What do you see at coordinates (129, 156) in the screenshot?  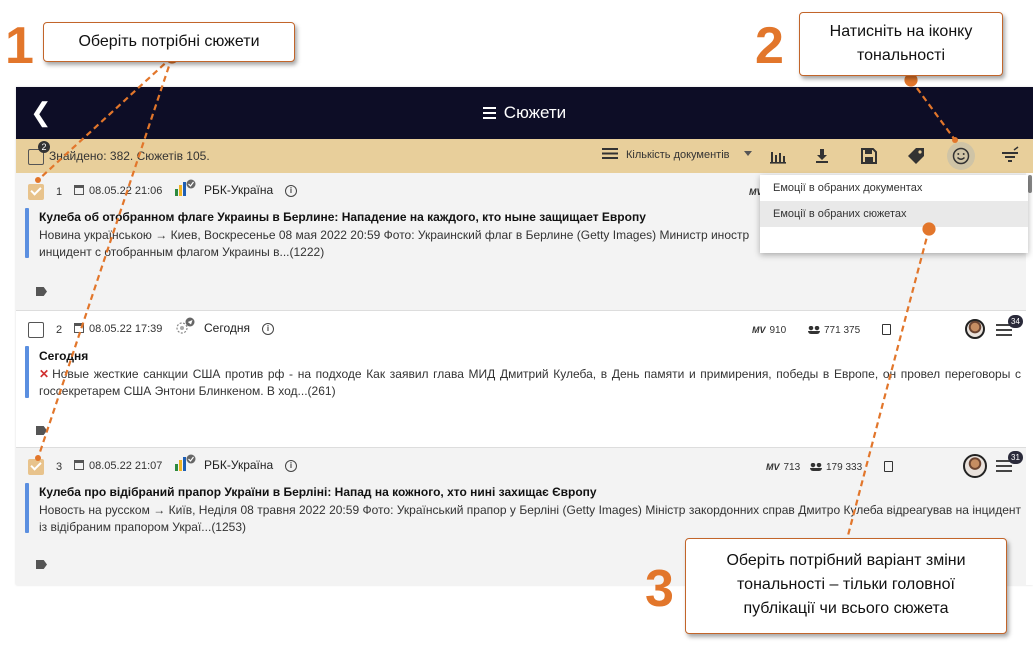 I see `found-summary: Знайдено: 382. Сюжетів 105.` at bounding box center [129, 156].